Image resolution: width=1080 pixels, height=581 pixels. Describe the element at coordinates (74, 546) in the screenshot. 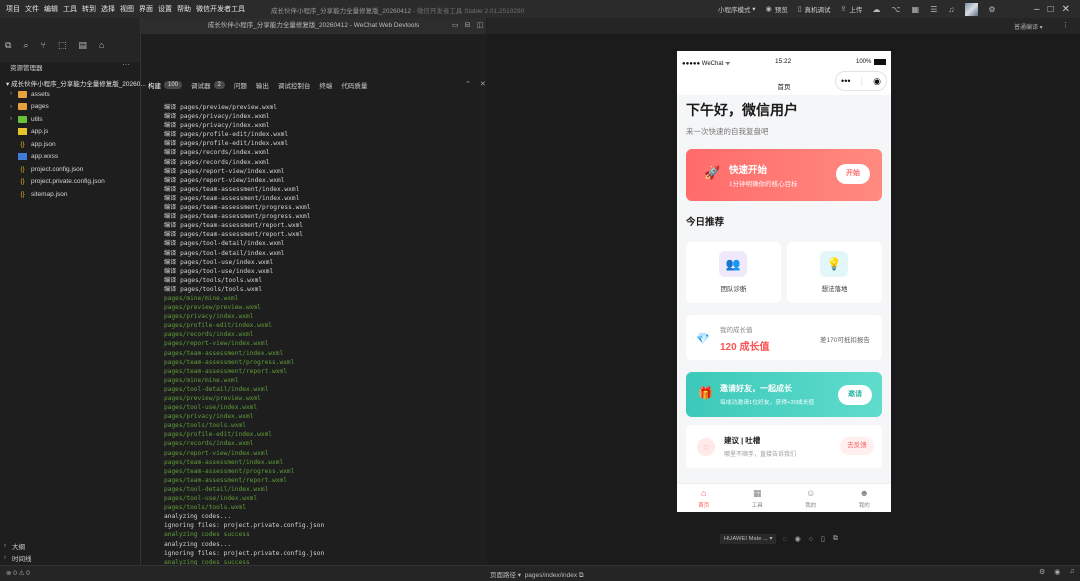

I see `outline-section: › 大纲` at that location.